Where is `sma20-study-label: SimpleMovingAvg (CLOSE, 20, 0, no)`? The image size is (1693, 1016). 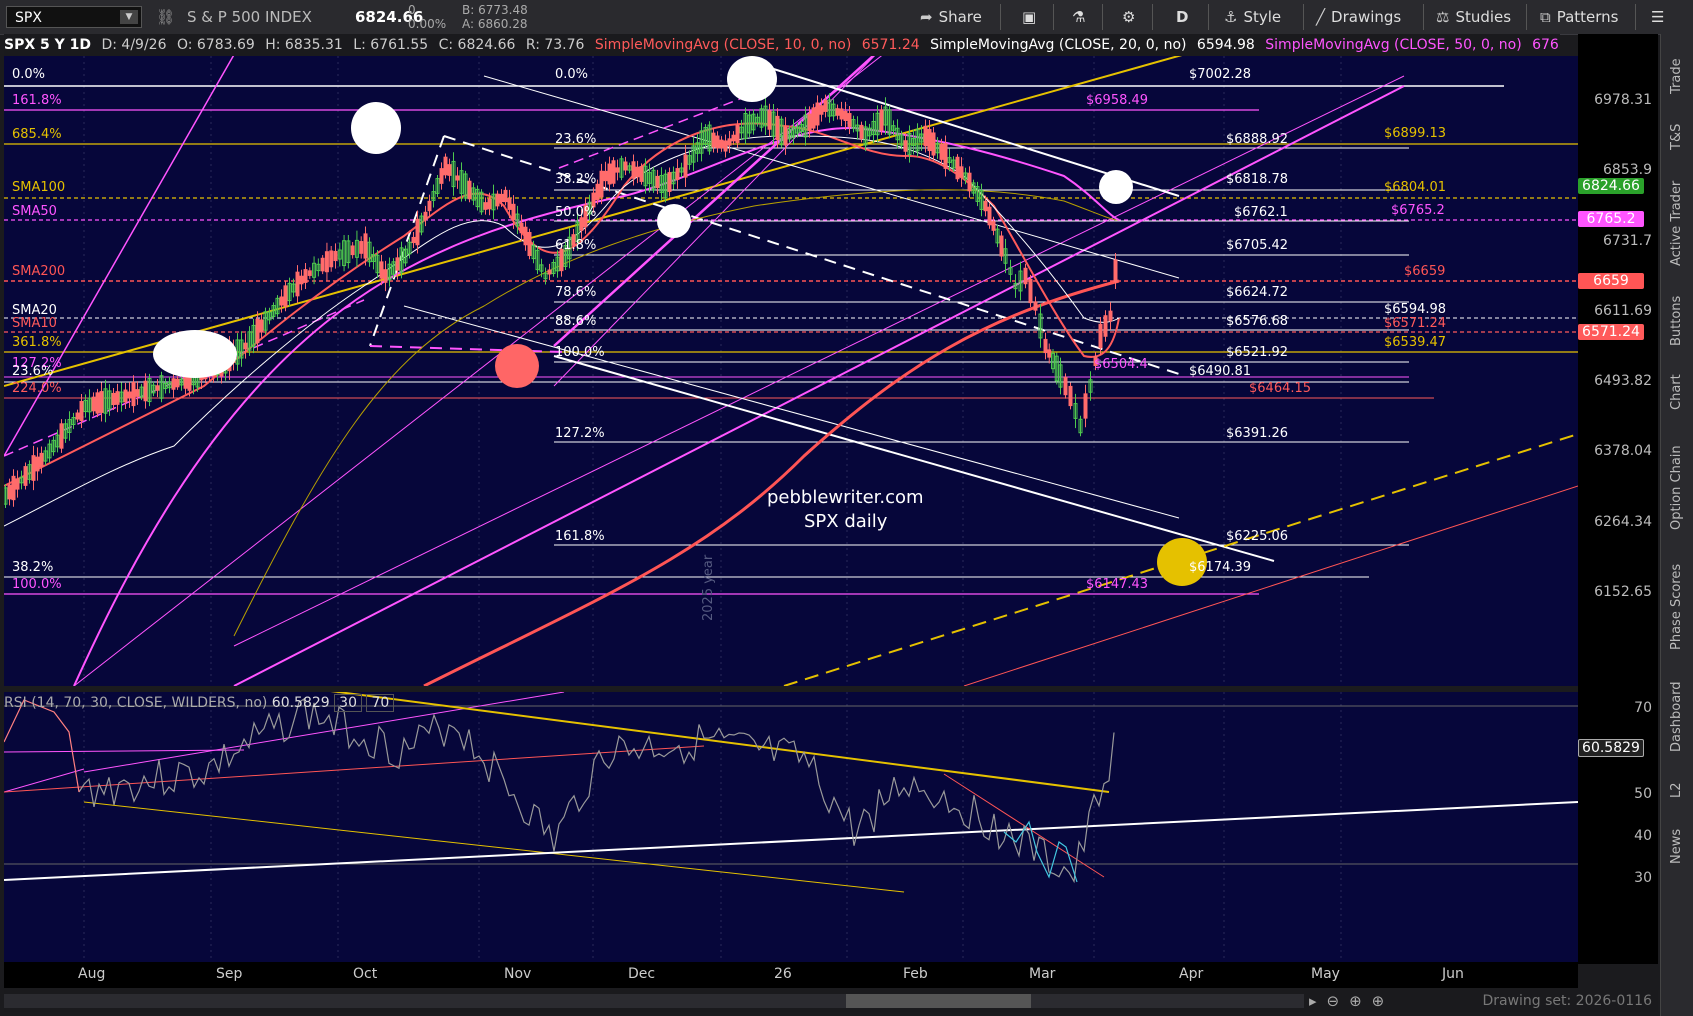
sma20-study-label: SimpleMovingAvg (CLOSE, 20, 0, no) is located at coordinates (1058, 45).